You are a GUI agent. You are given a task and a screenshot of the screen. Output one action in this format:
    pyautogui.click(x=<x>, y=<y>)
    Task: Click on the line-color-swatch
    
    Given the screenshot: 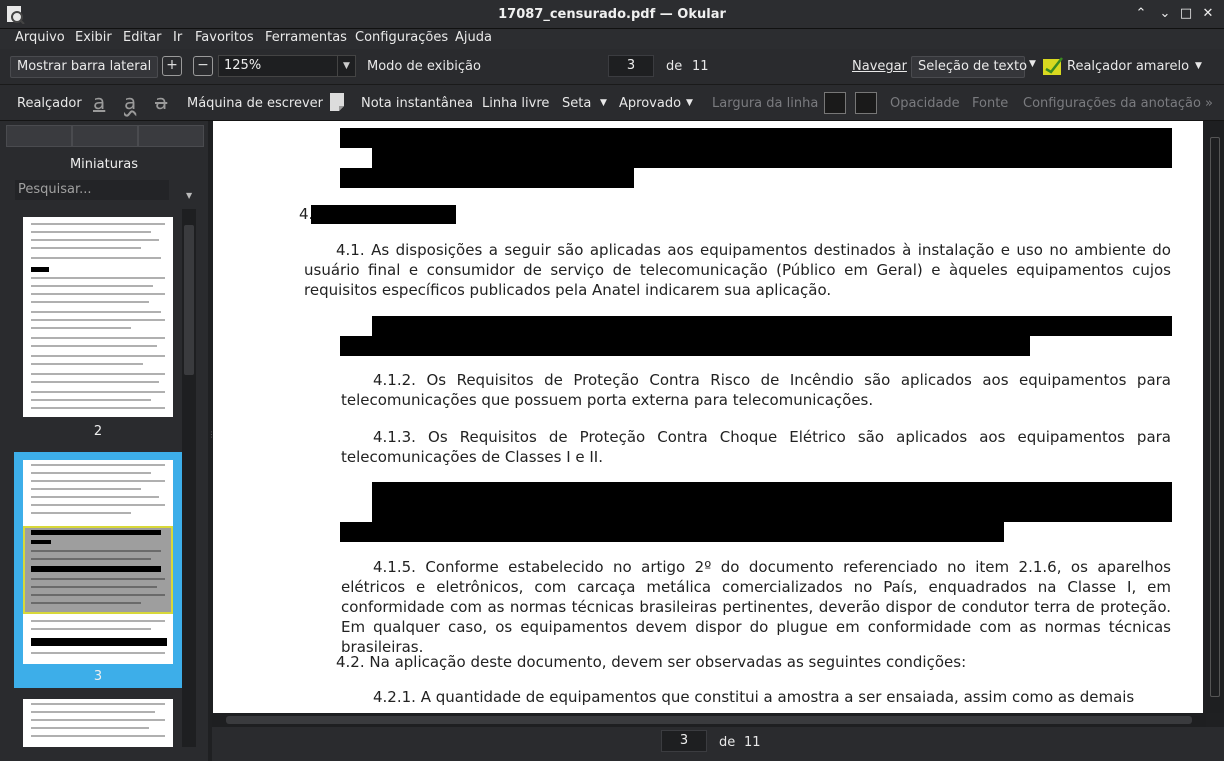 What is the action you would take?
    pyautogui.click(x=835, y=103)
    